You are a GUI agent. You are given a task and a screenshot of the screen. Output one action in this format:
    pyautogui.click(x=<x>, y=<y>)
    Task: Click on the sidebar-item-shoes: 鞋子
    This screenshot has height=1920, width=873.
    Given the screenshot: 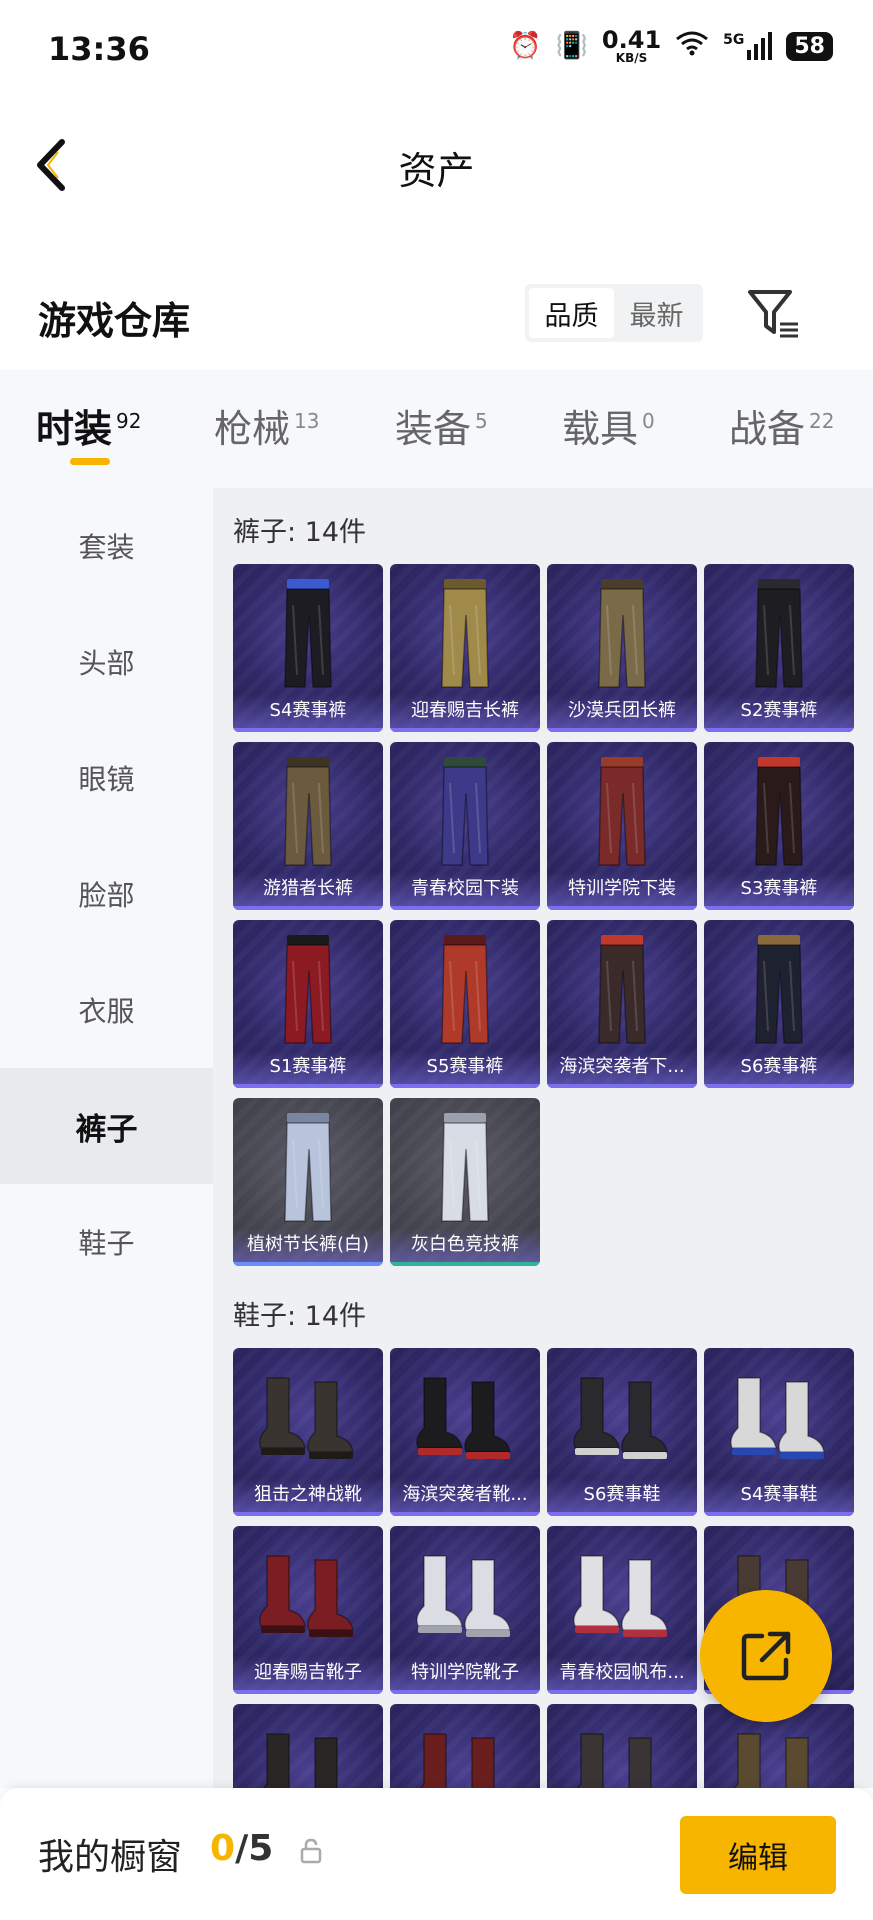 What is the action you would take?
    pyautogui.click(x=106, y=1242)
    